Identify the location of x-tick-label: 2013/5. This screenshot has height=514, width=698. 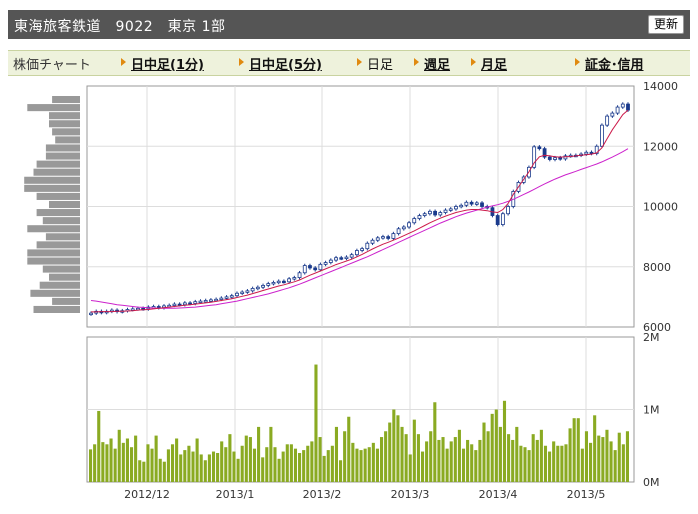
(586, 494).